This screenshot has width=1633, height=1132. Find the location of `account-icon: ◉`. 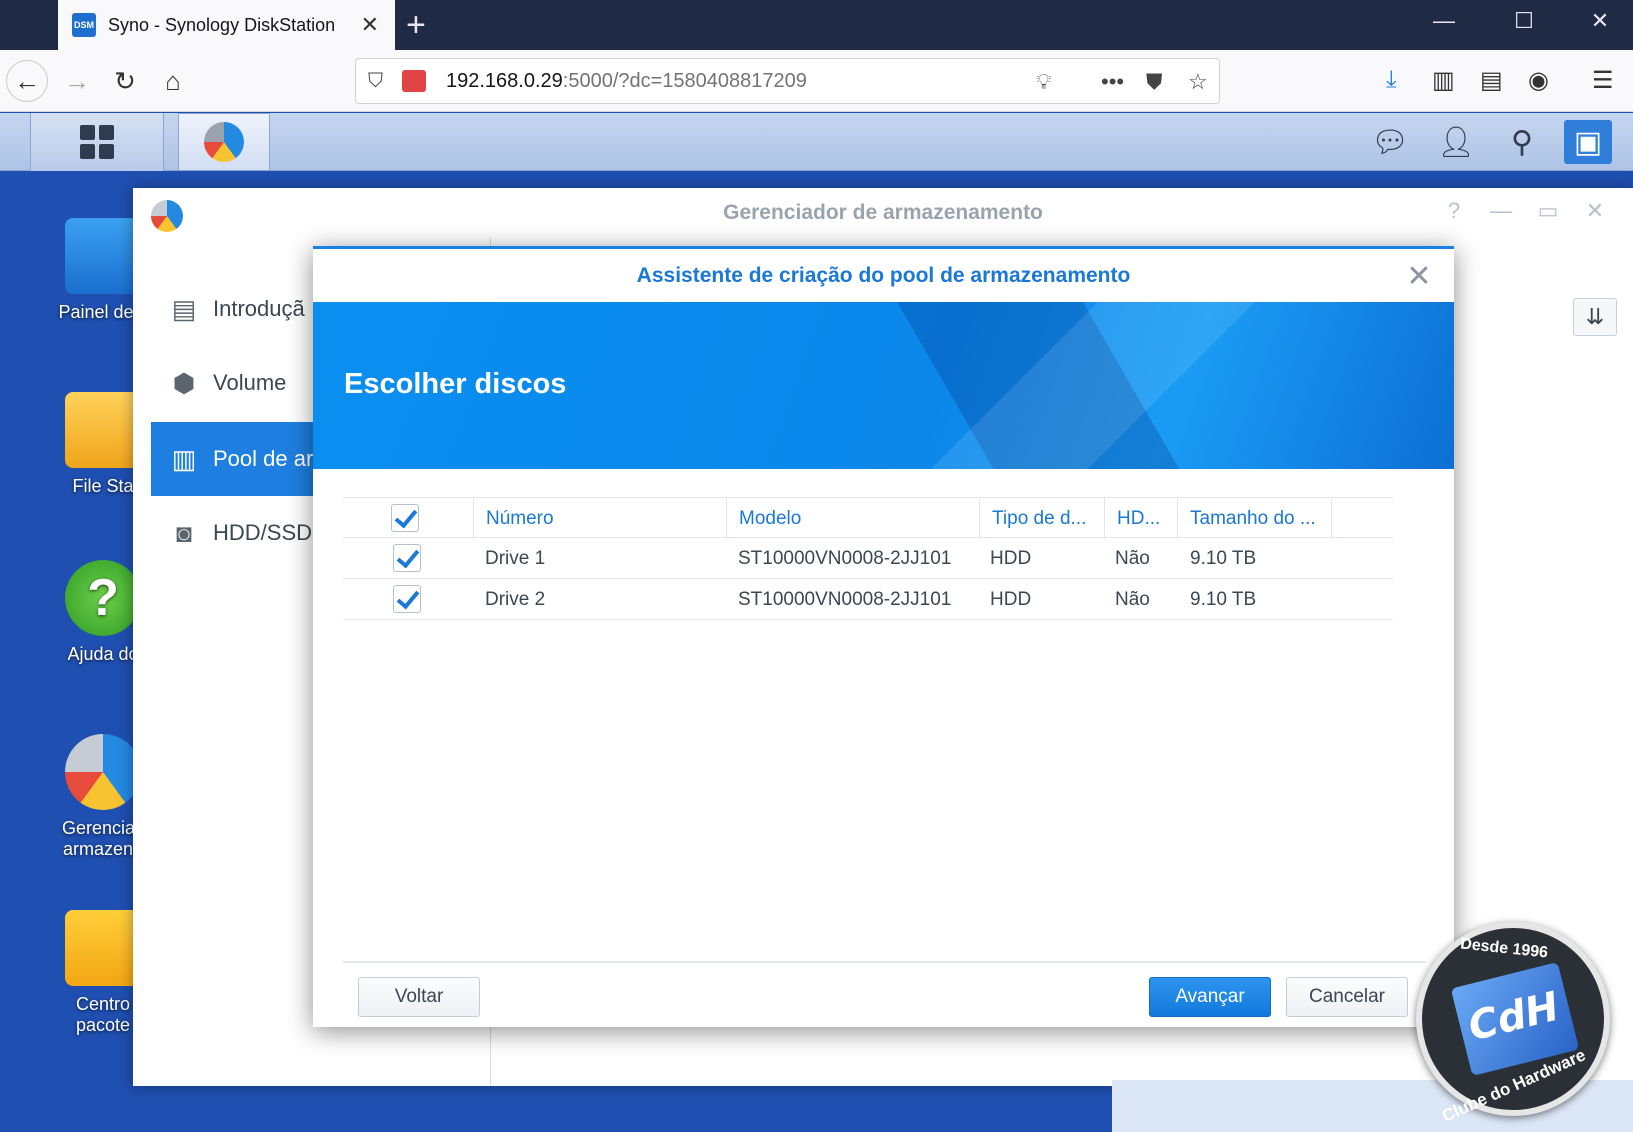

account-icon: ◉ is located at coordinates (1538, 80).